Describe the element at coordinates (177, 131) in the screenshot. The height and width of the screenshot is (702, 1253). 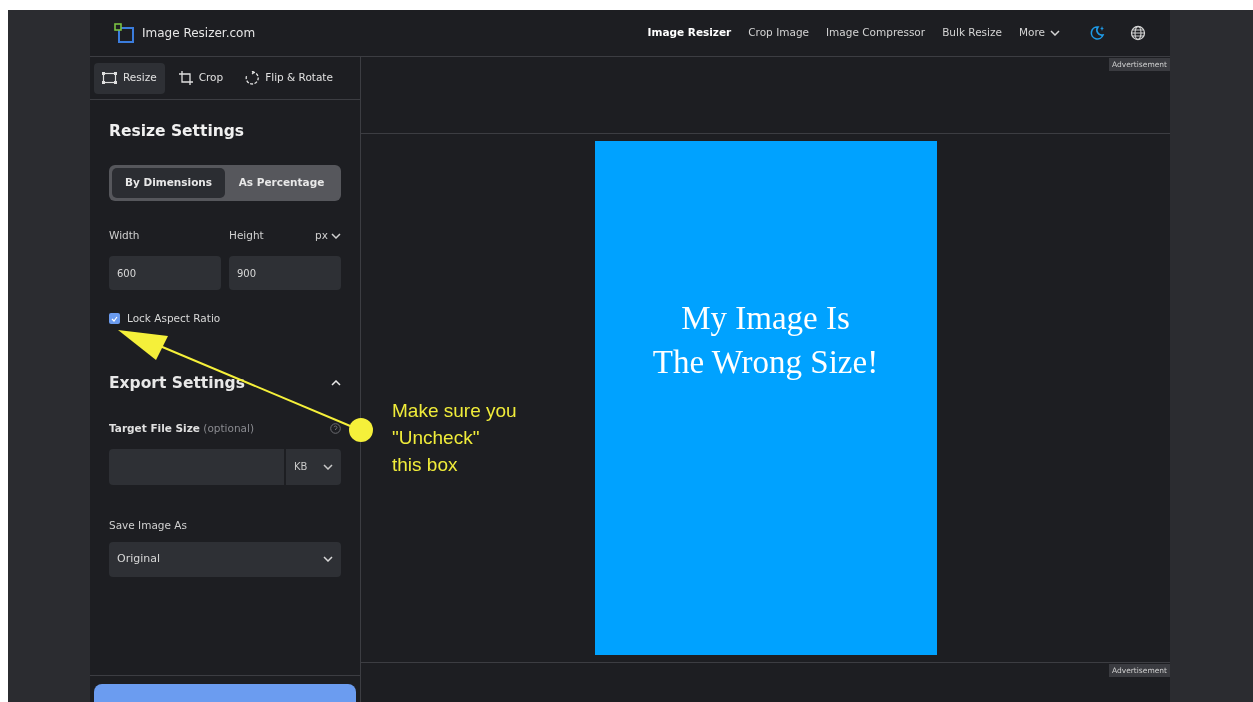
I see `section-title: Resize Settings` at that location.